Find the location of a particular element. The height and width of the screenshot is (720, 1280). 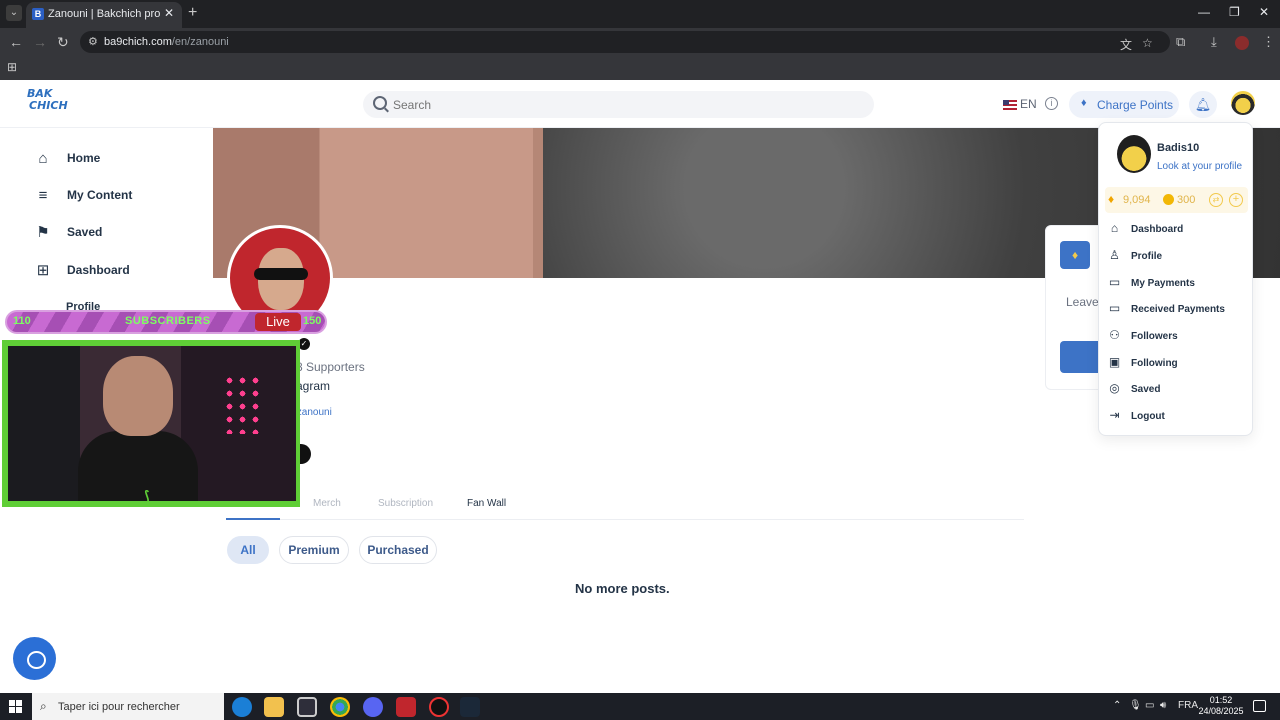

tray-chevron-icon: ⌃ is located at coordinates (1117, 705).